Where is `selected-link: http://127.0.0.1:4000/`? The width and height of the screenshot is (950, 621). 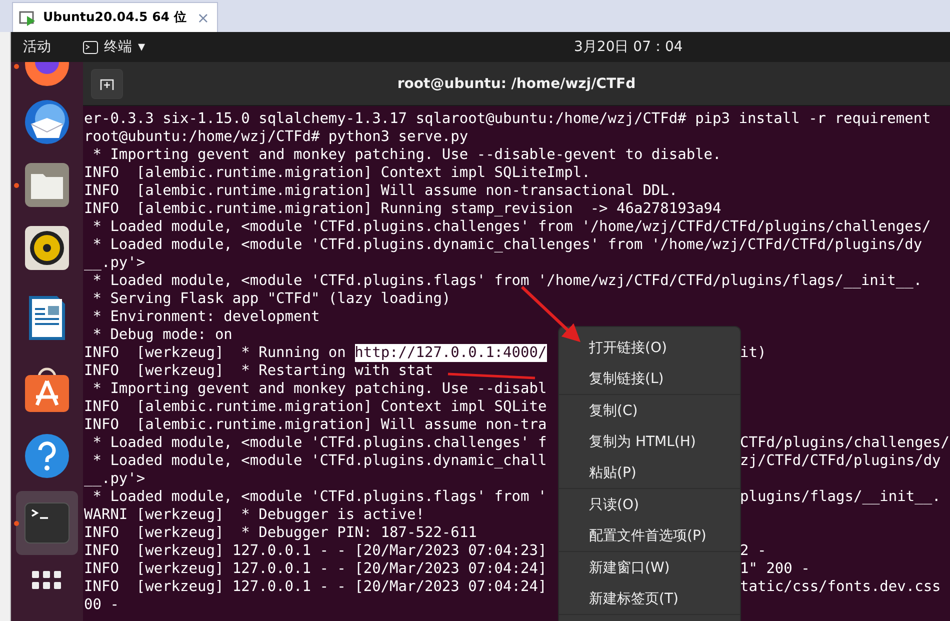 selected-link: http://127.0.0.1:4000/ is located at coordinates (450, 353).